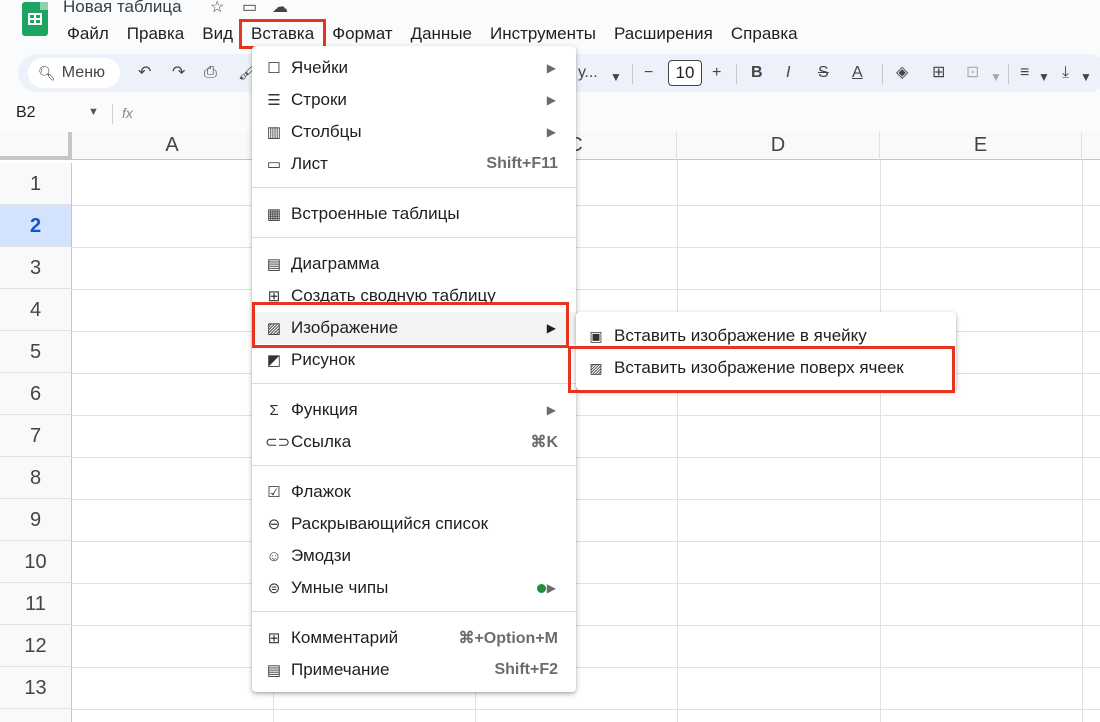 The image size is (1100, 722). I want to click on align-chevron-icon: ▼, so click(1044, 77).